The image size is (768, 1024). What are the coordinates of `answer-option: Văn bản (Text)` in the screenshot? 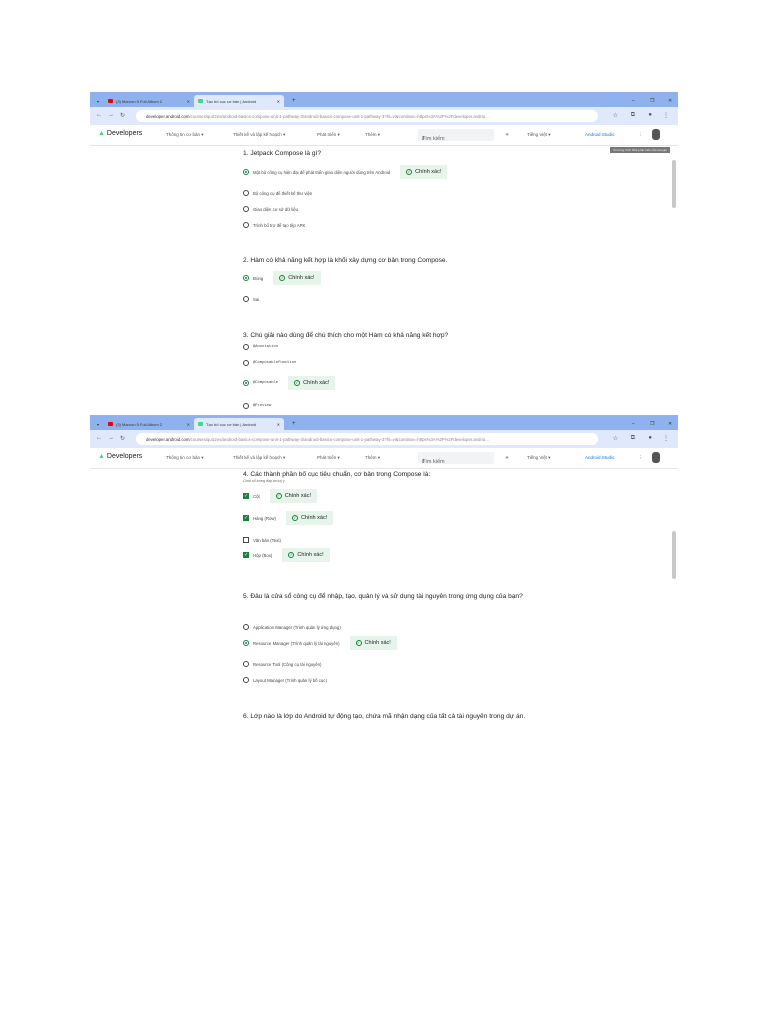 It's located at (262, 540).